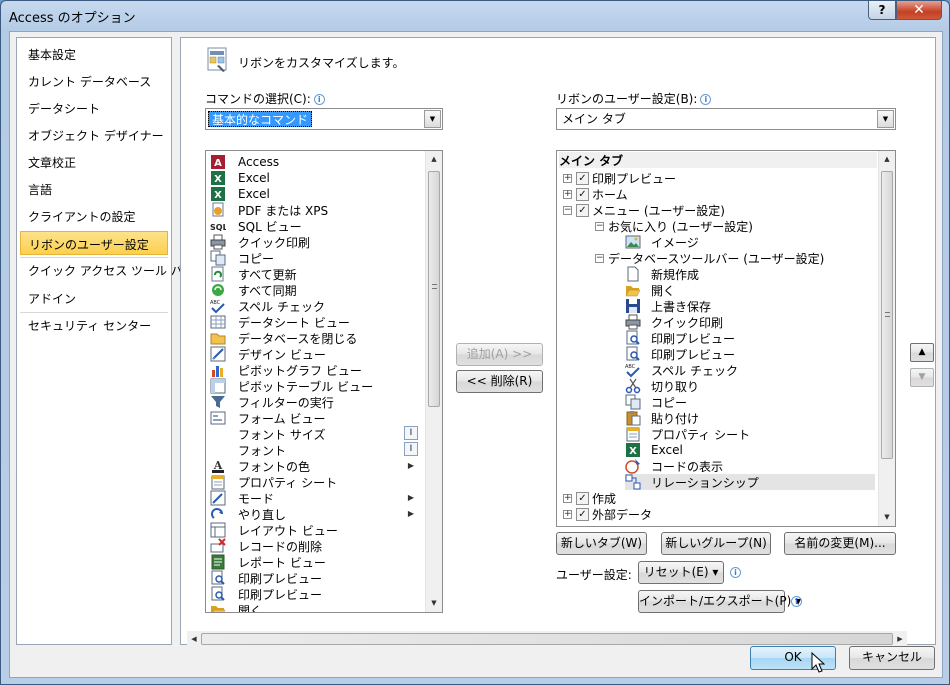  What do you see at coordinates (719, 601) in the screenshot?
I see `import-export-button: インポート/エクスポート(P) ▾` at bounding box center [719, 601].